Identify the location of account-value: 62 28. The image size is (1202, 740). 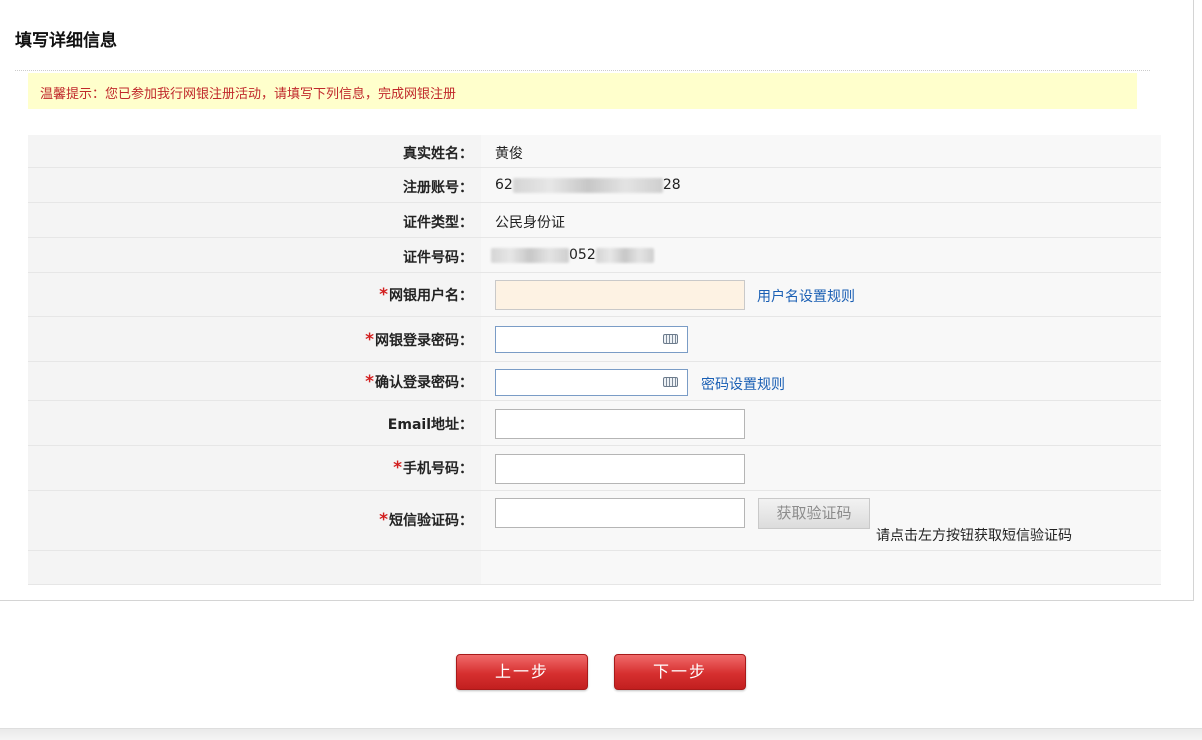
(588, 185).